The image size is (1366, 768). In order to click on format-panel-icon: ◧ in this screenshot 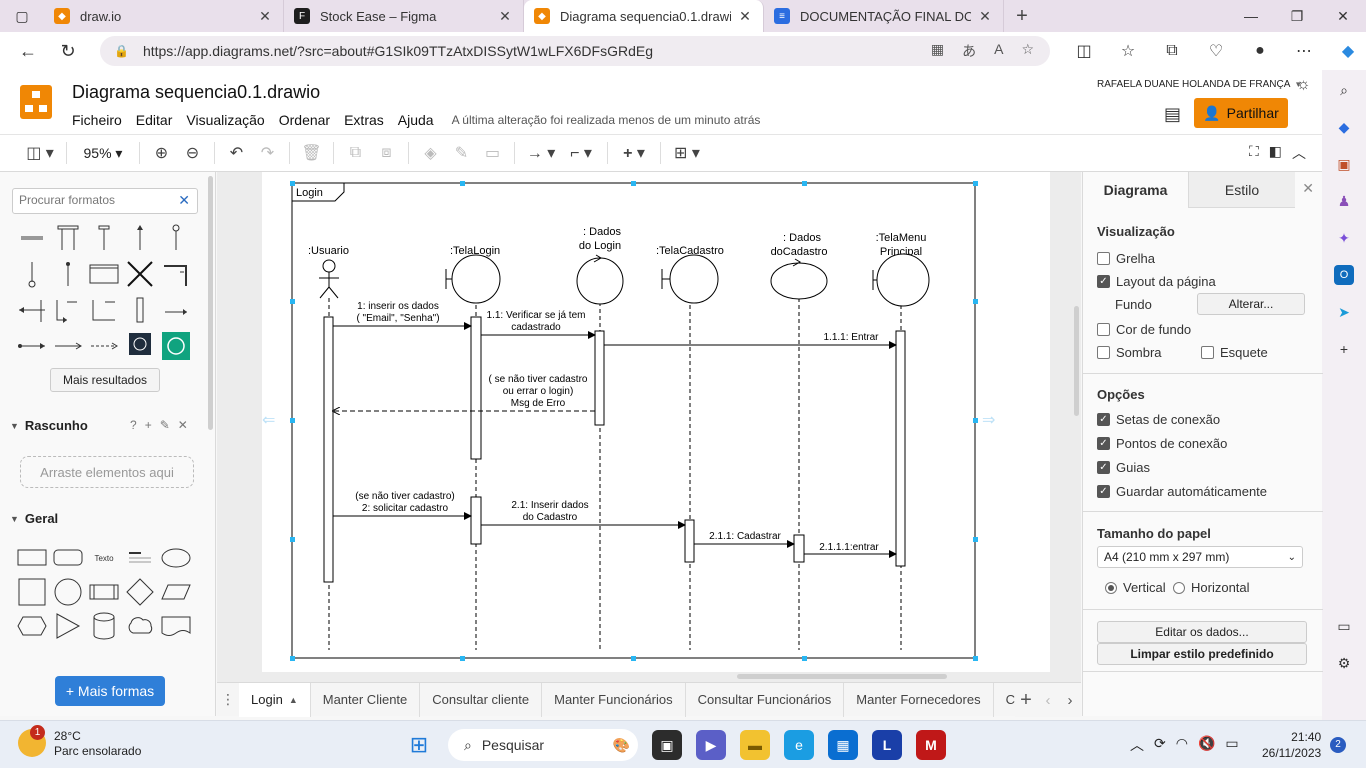, I will do `click(1275, 153)`.